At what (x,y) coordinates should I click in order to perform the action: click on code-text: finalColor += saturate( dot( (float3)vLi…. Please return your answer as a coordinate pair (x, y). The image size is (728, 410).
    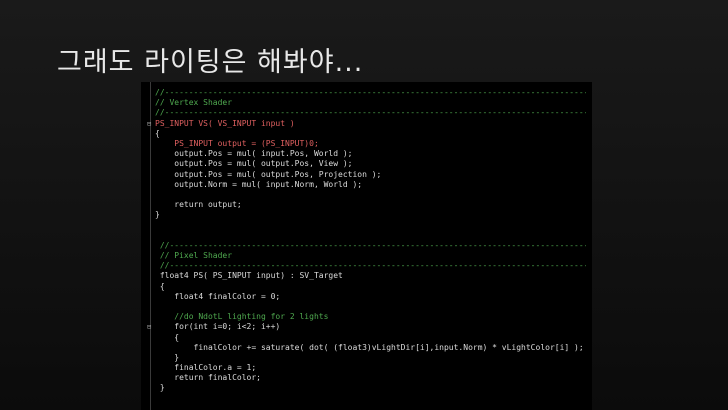
    Looking at the image, I should click on (369, 347).